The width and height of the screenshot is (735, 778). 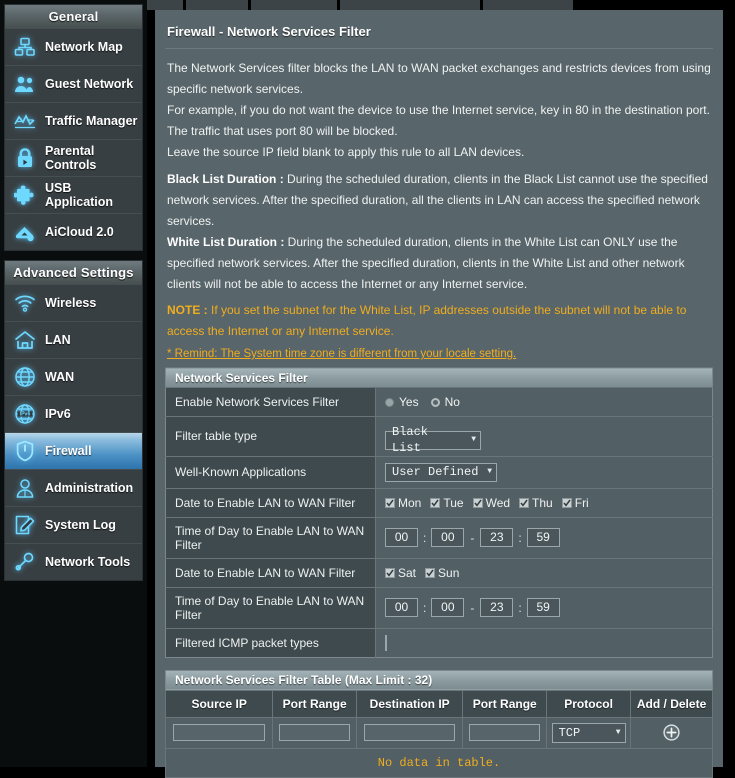 I want to click on weekend-start-hour-input: 00, so click(x=401, y=607).